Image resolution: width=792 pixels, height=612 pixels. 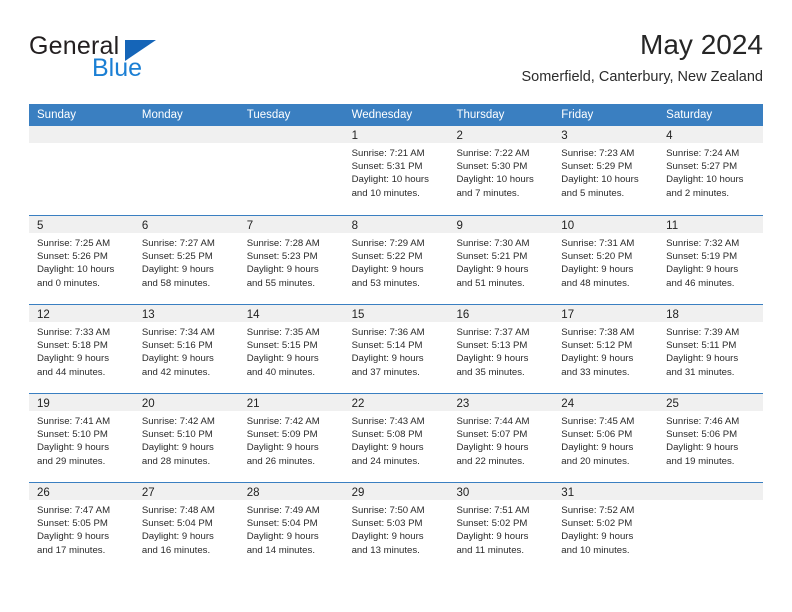 I want to click on sunset-text: Sunset: 5:12 PM, so click(x=597, y=346).